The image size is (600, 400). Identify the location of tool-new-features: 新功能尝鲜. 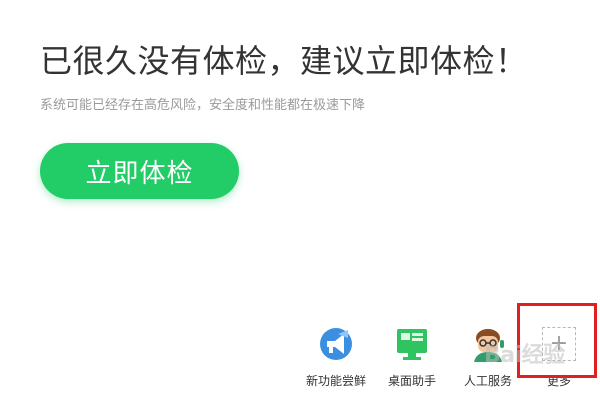
(336, 357).